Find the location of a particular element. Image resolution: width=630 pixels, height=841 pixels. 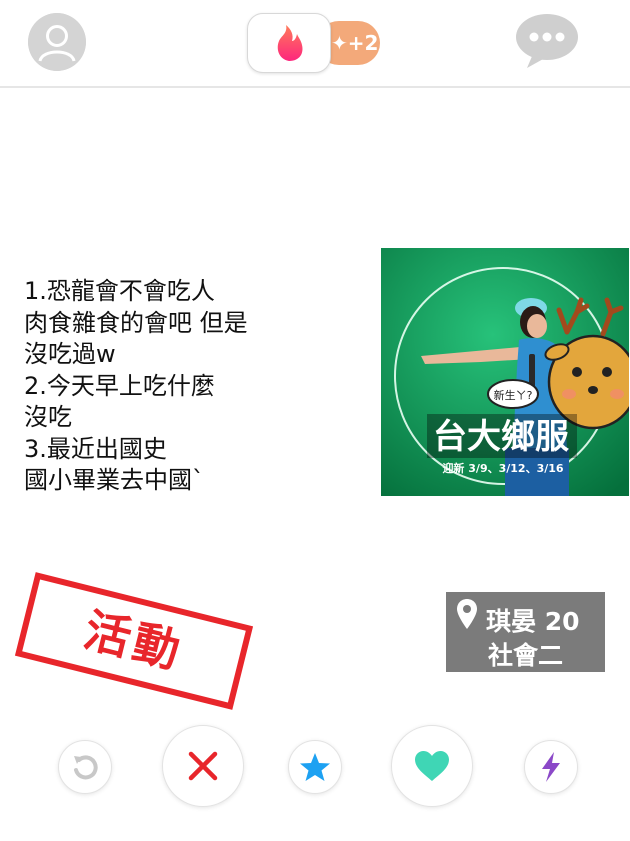

location-pin-icon is located at coordinates (467, 614).